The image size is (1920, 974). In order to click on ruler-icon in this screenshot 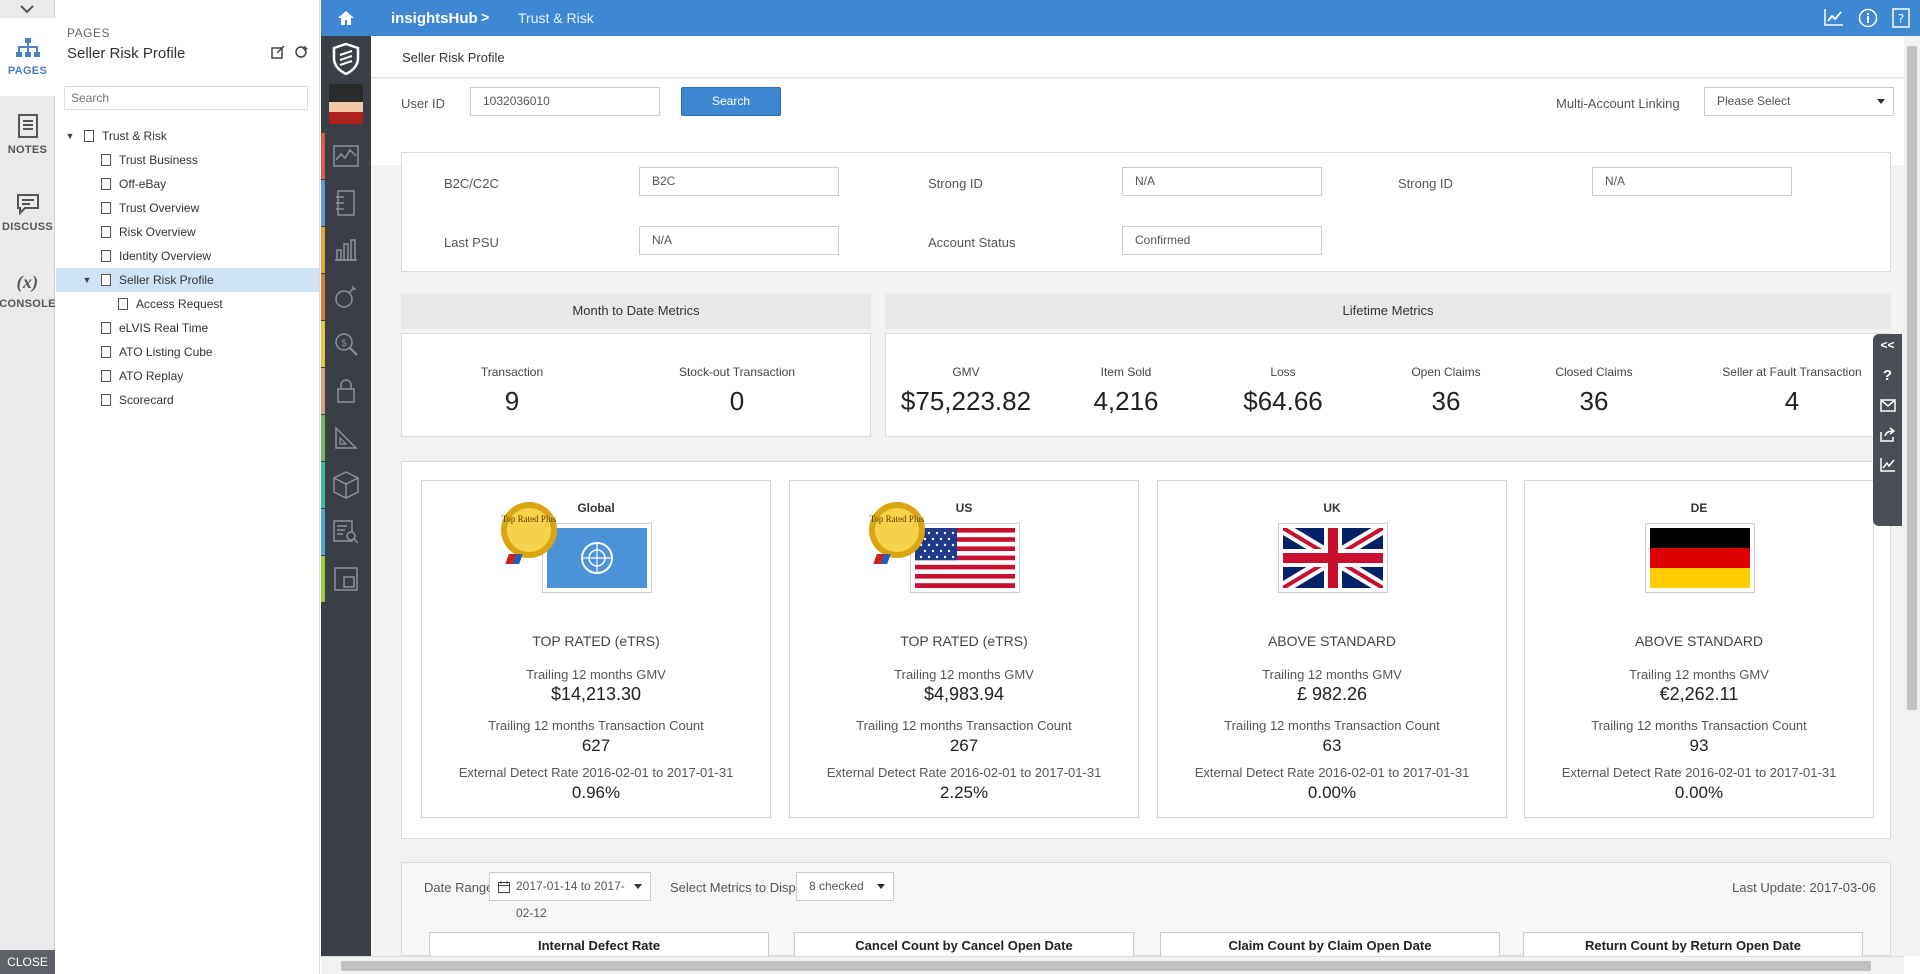, I will do `click(346, 438)`.